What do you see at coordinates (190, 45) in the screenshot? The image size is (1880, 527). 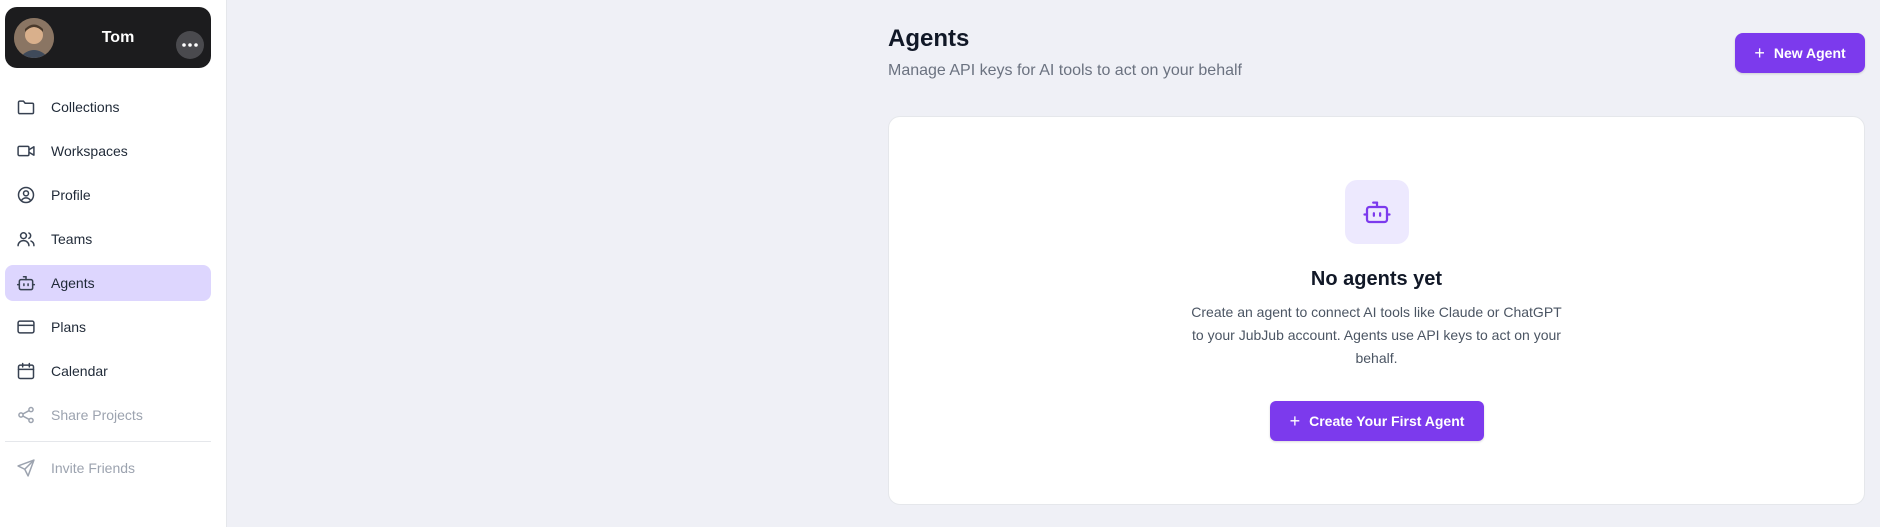 I see `more-options-icon` at bounding box center [190, 45].